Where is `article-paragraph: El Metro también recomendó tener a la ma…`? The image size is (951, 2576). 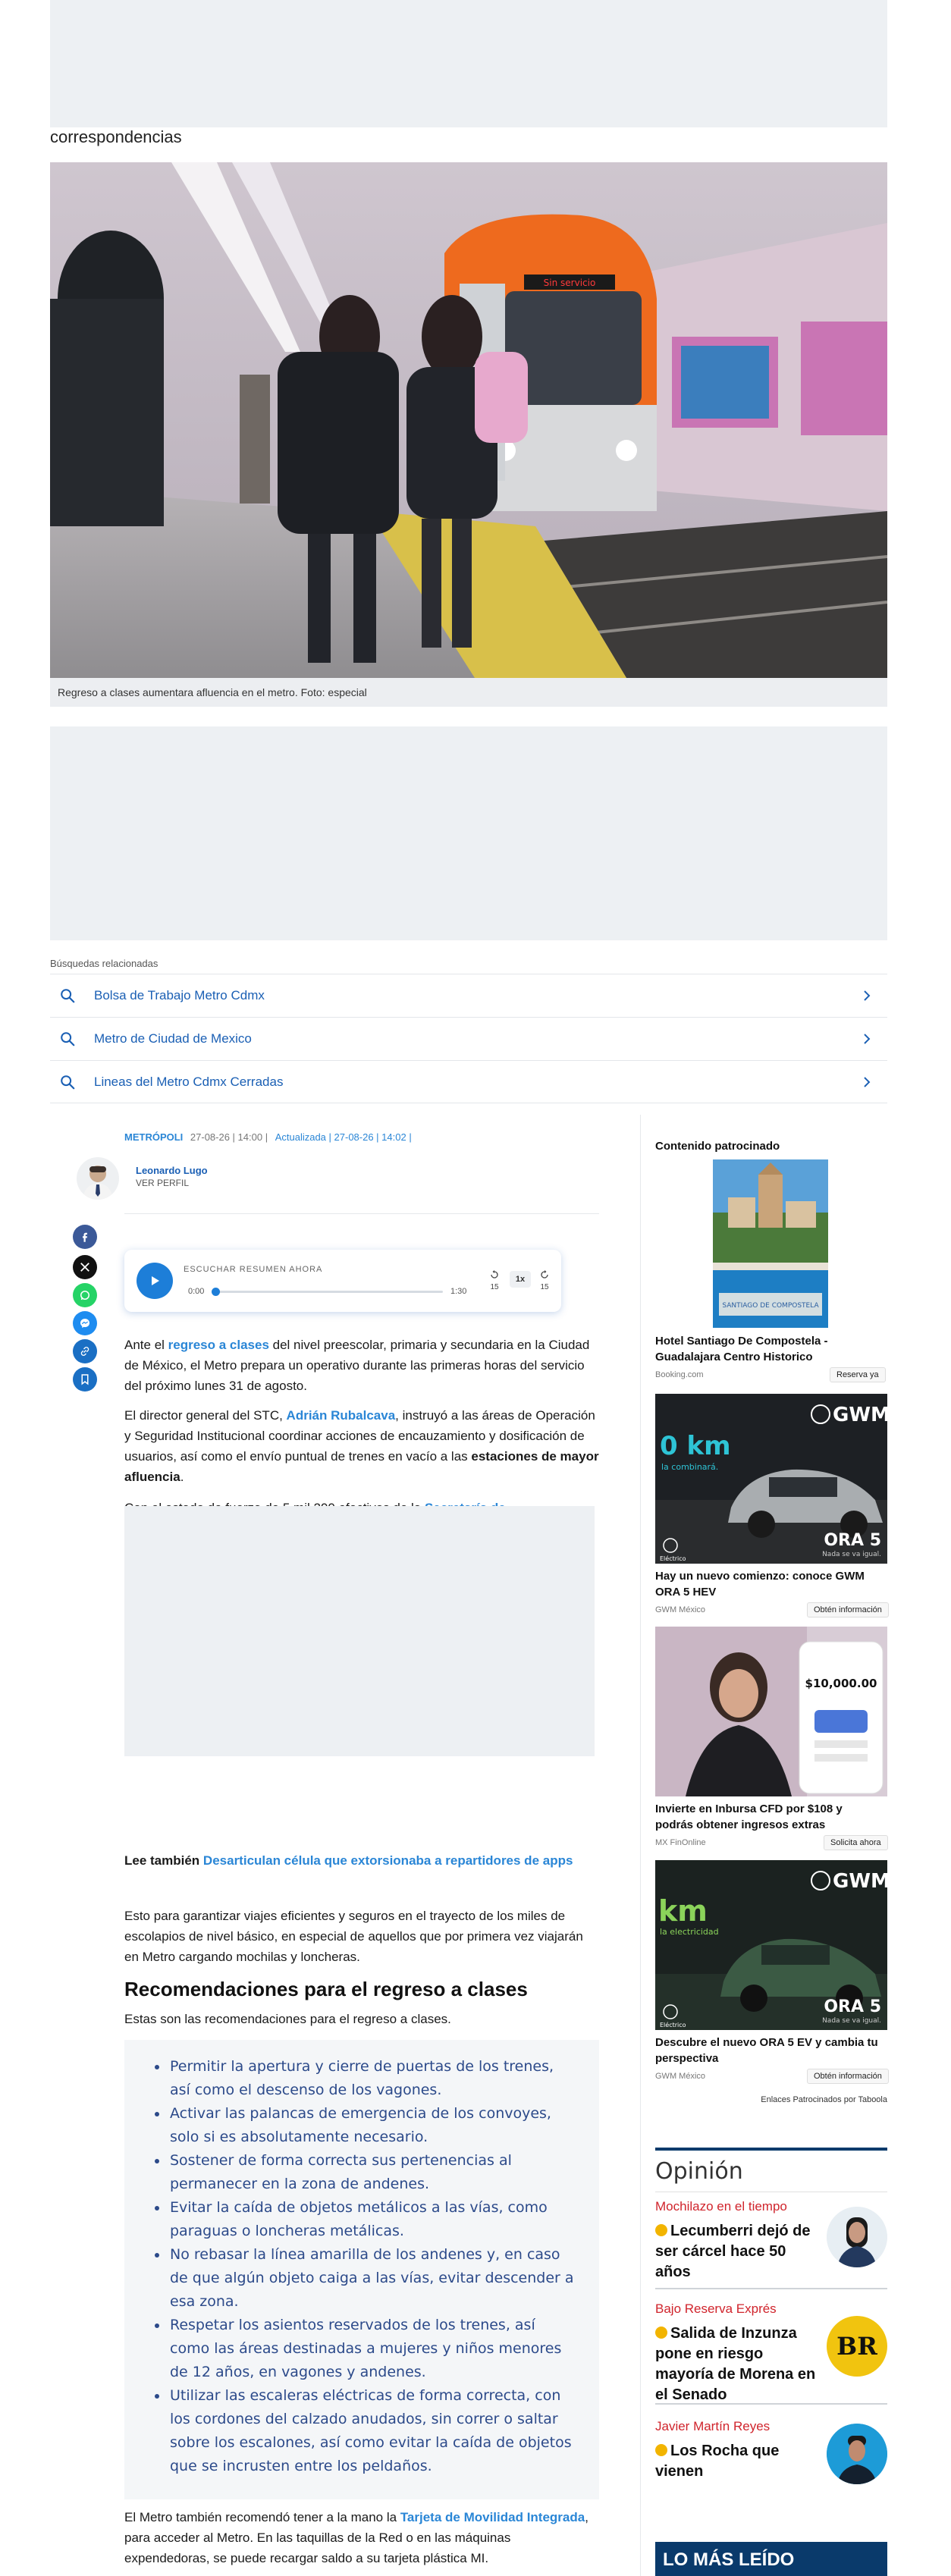
article-paragraph: El Metro también recomendó tener a la ma… is located at coordinates (361, 2537).